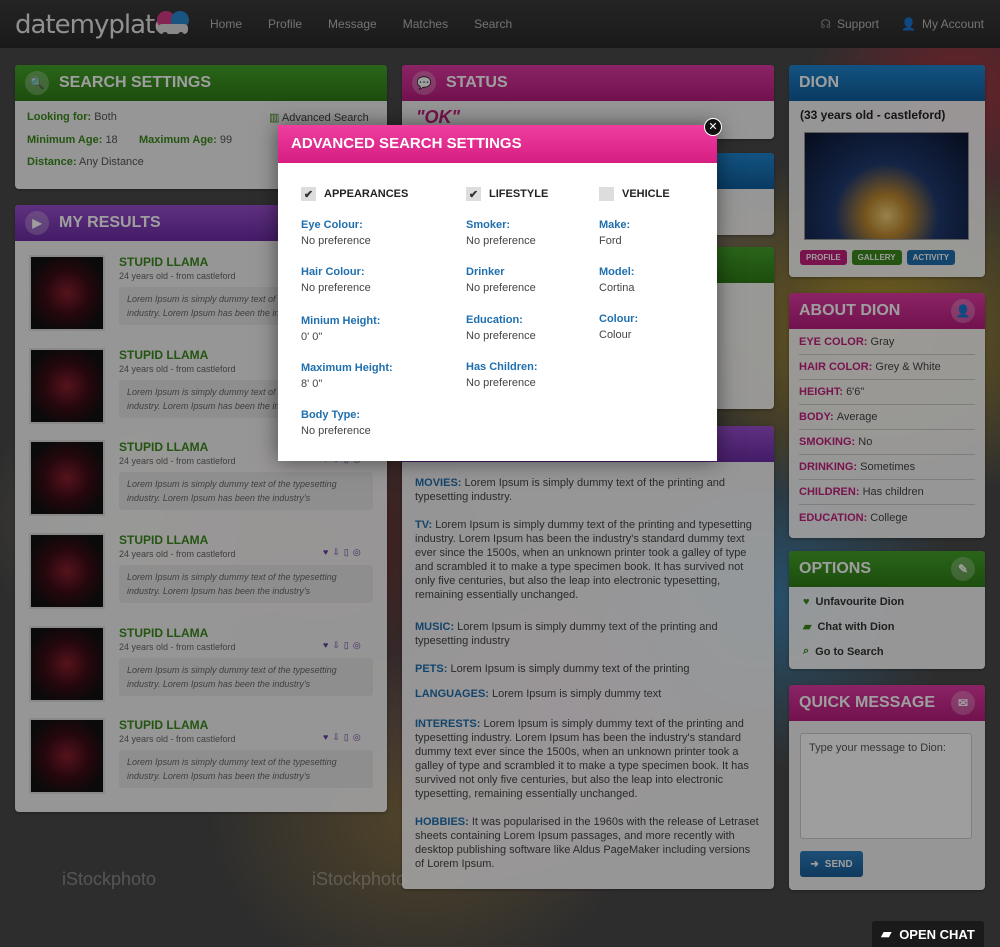  What do you see at coordinates (507, 241) in the screenshot?
I see `smoker-select: No preference` at bounding box center [507, 241].